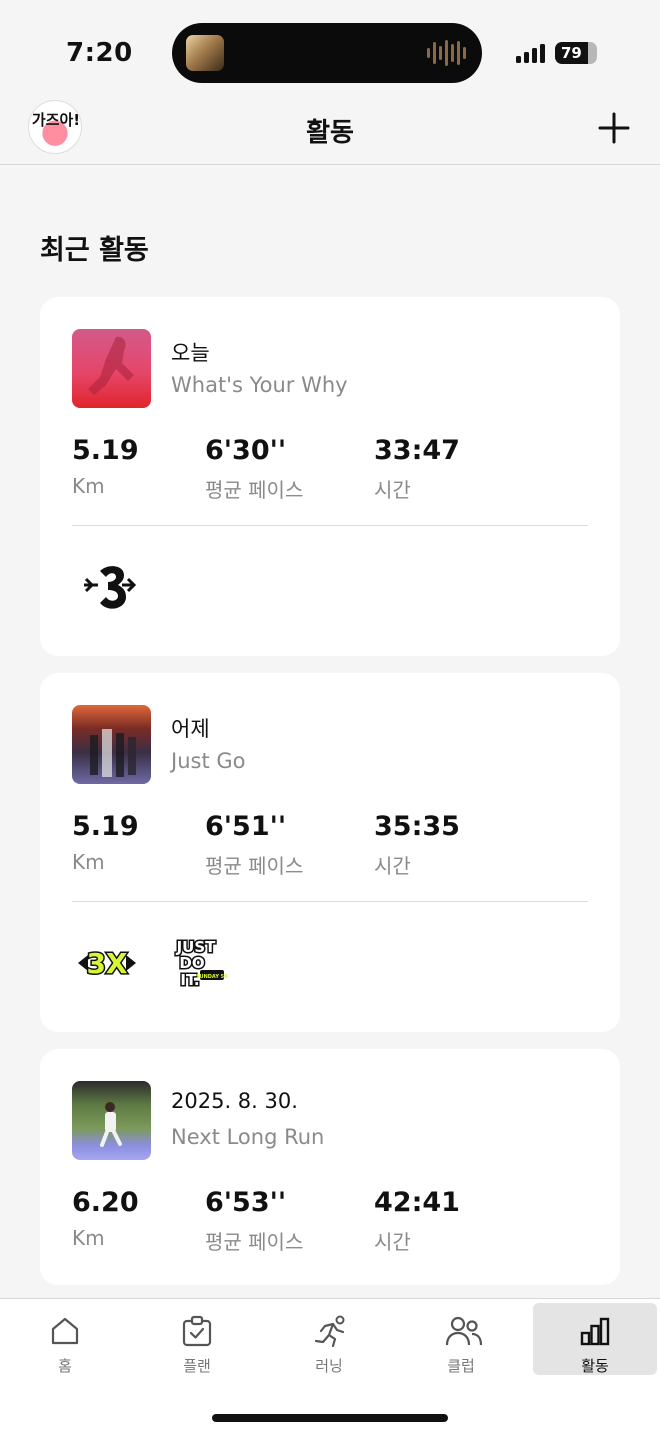 The width and height of the screenshot is (660, 1435). What do you see at coordinates (190, 729) in the screenshot?
I see `activity-date: 어제` at bounding box center [190, 729].